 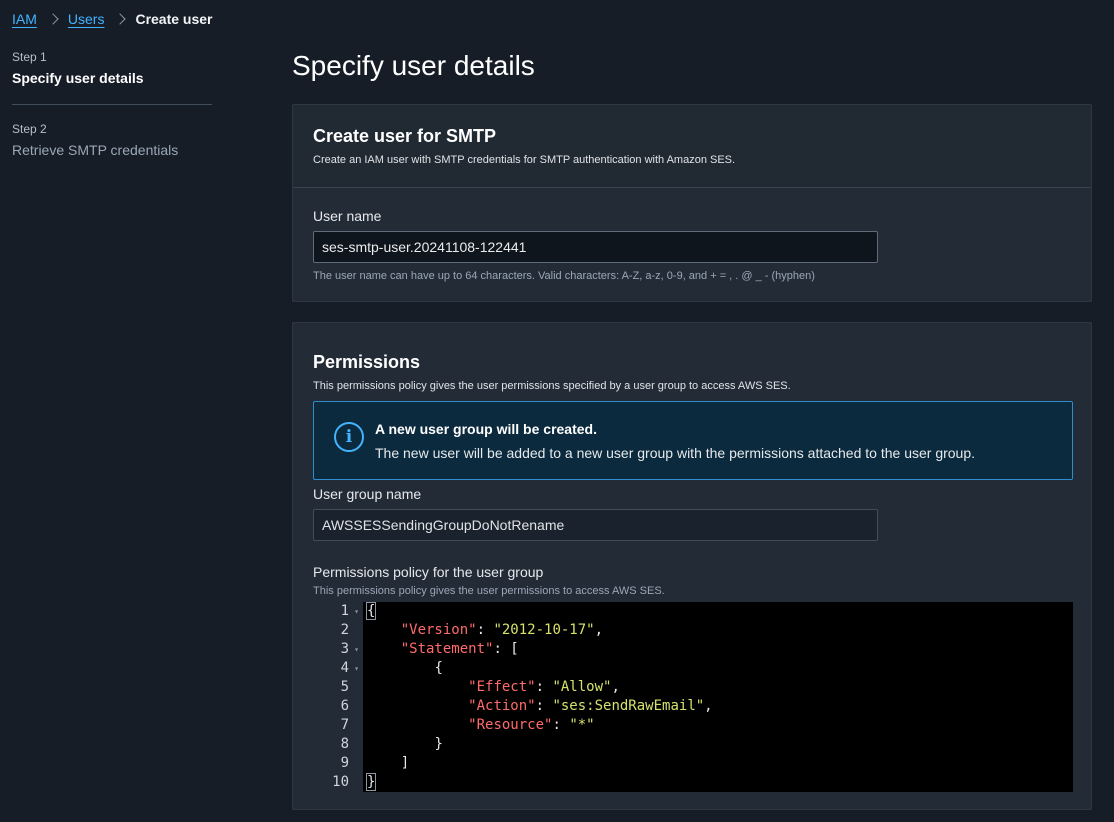 I want to click on breadcrumb-users-link: Users, so click(x=86, y=19).